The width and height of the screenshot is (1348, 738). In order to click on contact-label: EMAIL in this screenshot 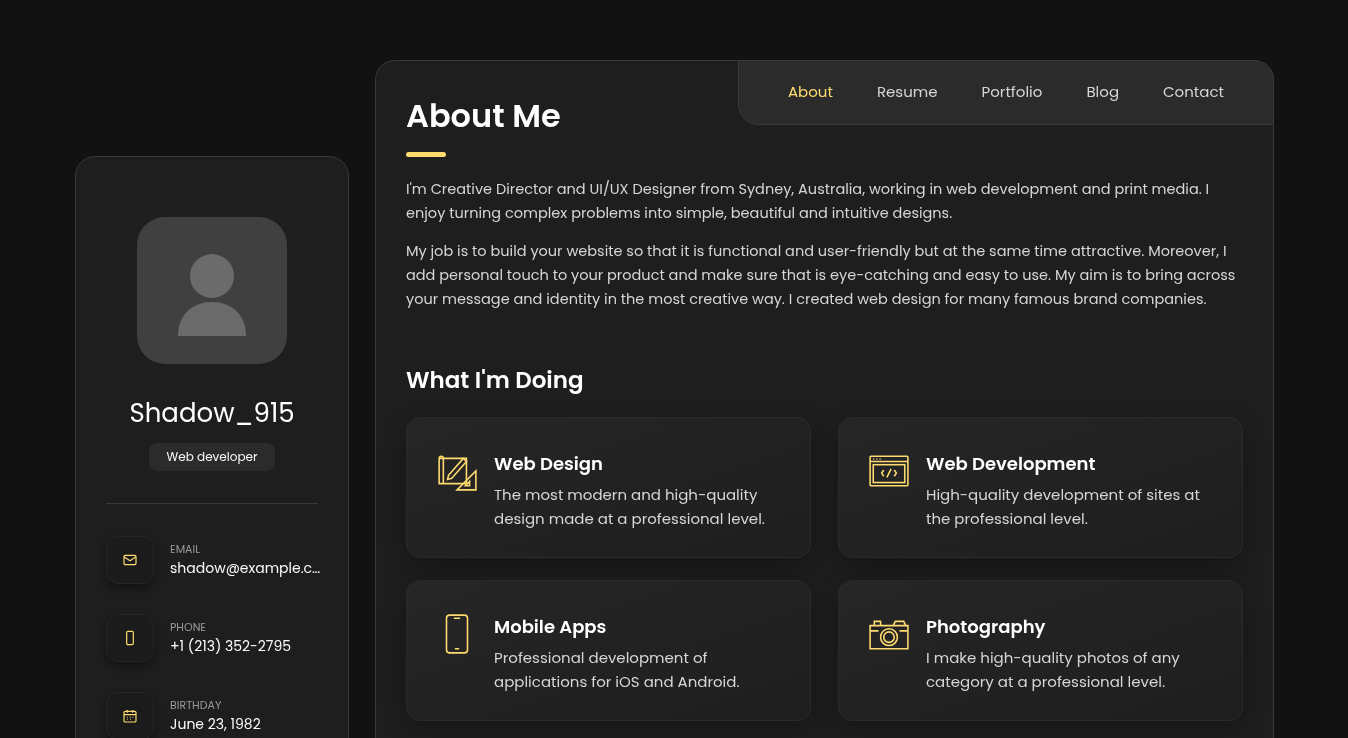, I will do `click(185, 549)`.